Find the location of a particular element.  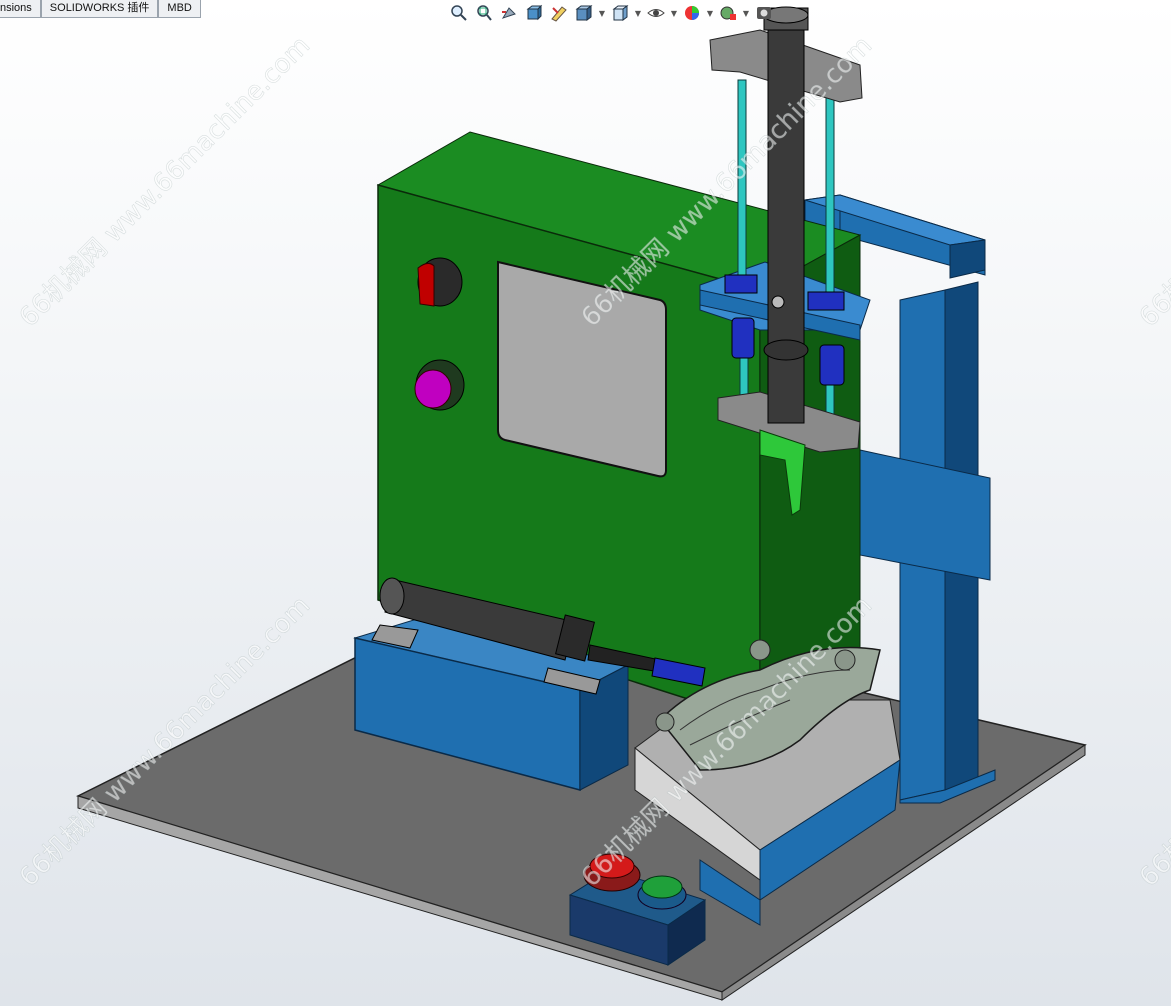

tab-solidworks-addins: SOLIDWORKS 插件 is located at coordinates (99, 9).